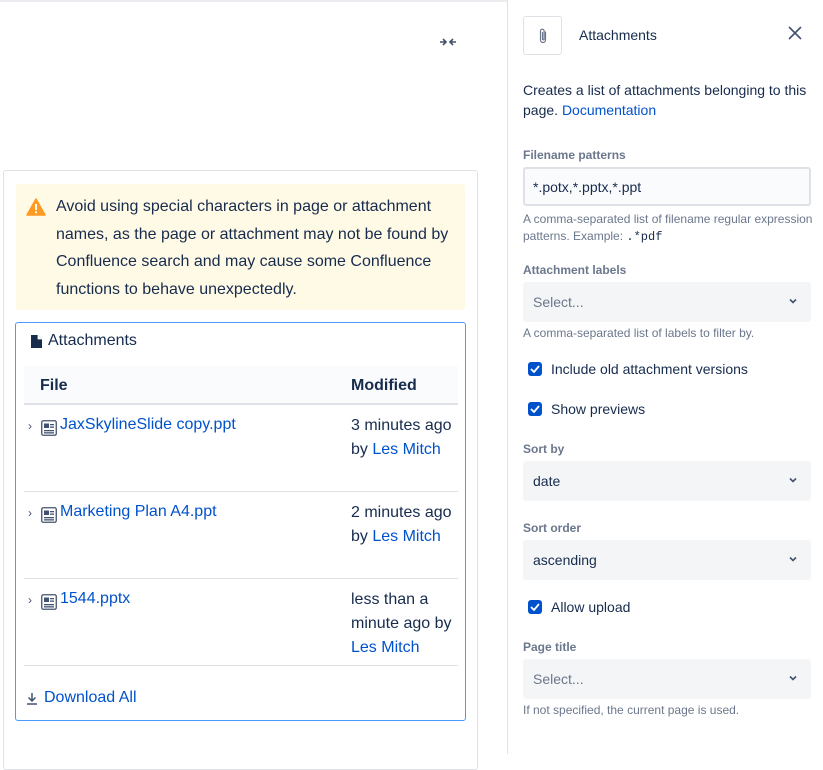 Image resolution: width=823 pixels, height=770 pixels. I want to click on download-all-link: Download All, so click(81, 698).